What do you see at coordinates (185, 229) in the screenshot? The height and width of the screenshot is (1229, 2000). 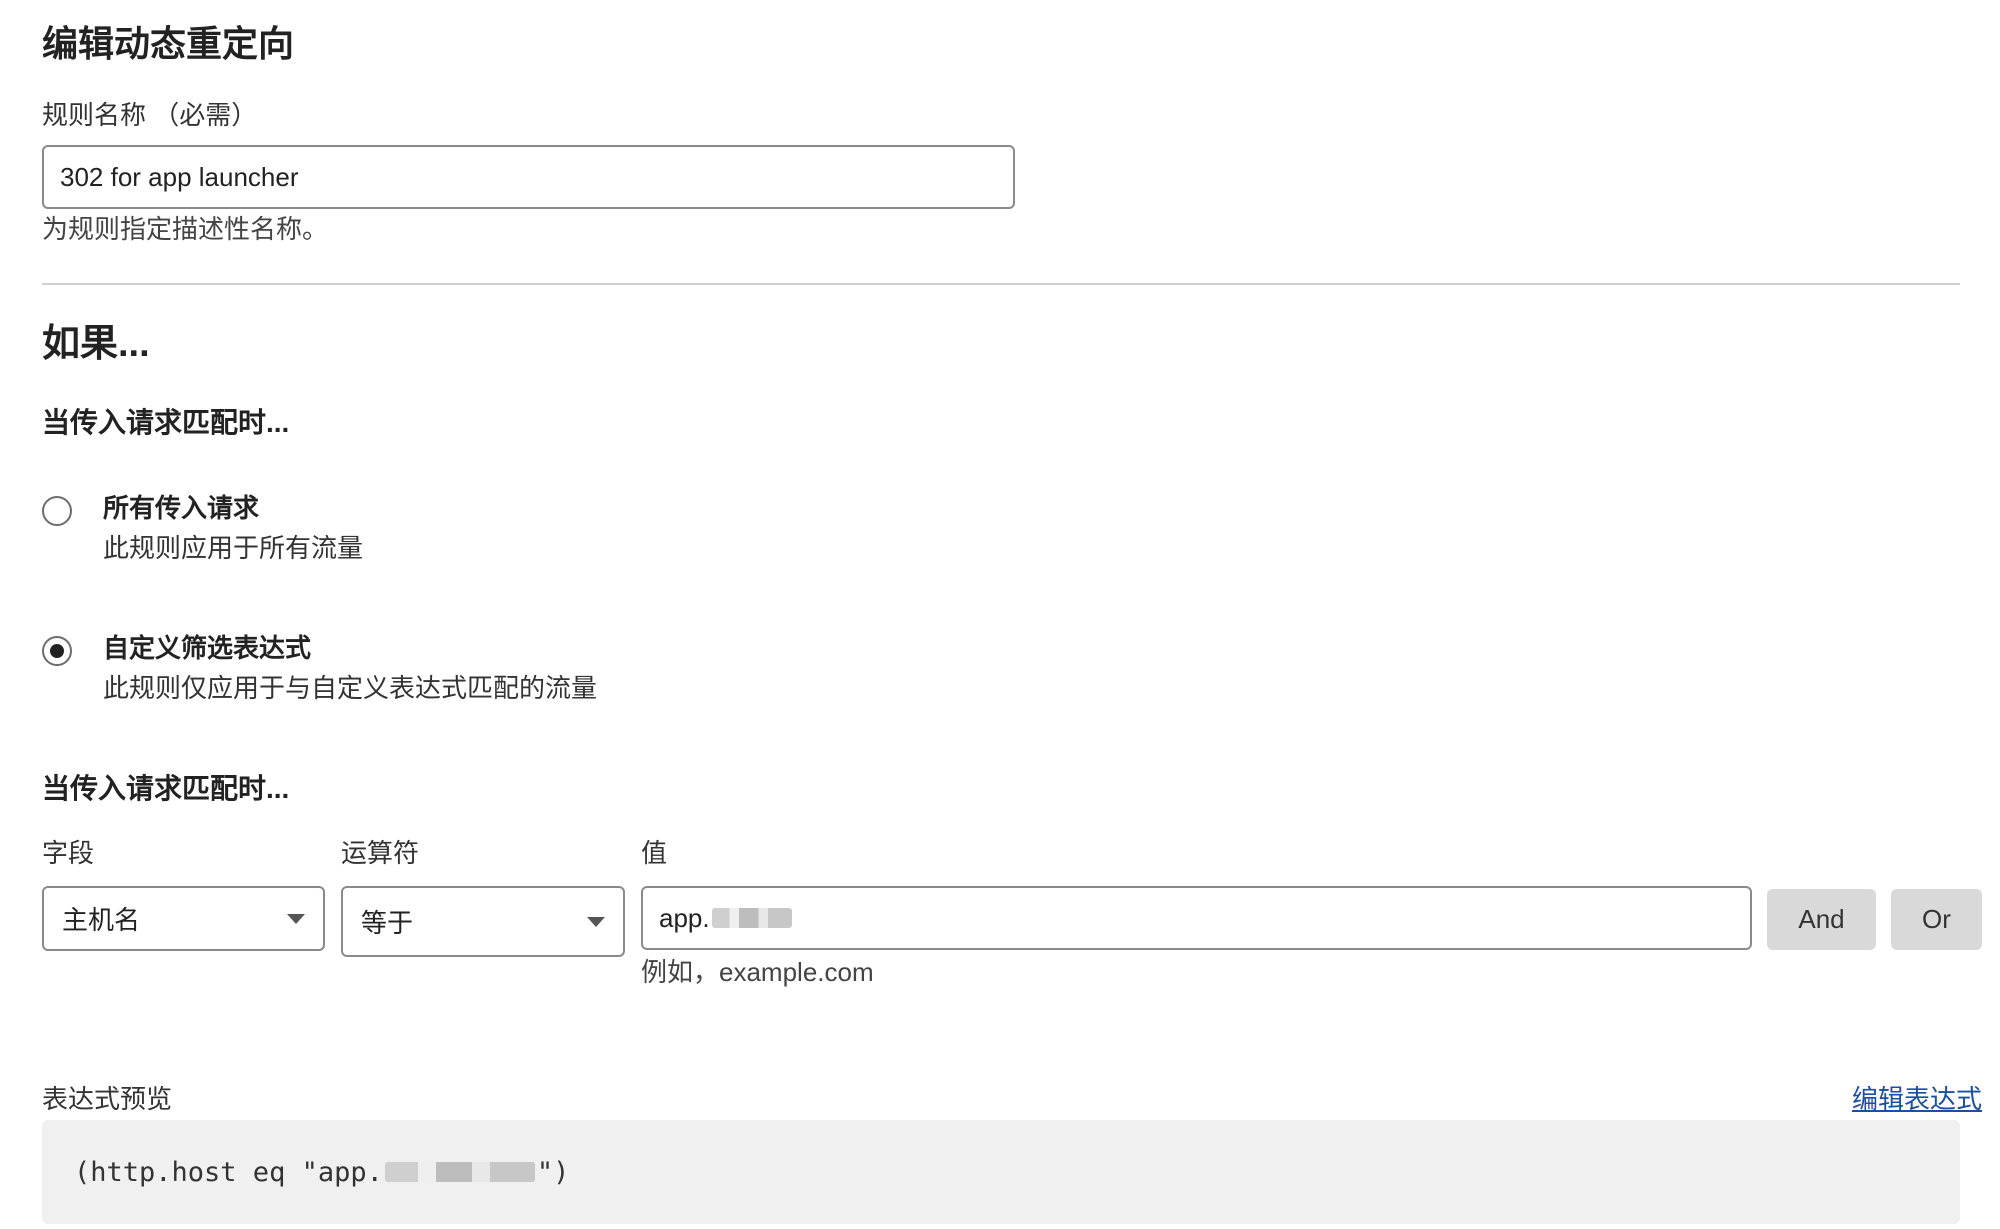 I see `rule-name-help: 为规则指定描述性名称。` at bounding box center [185, 229].